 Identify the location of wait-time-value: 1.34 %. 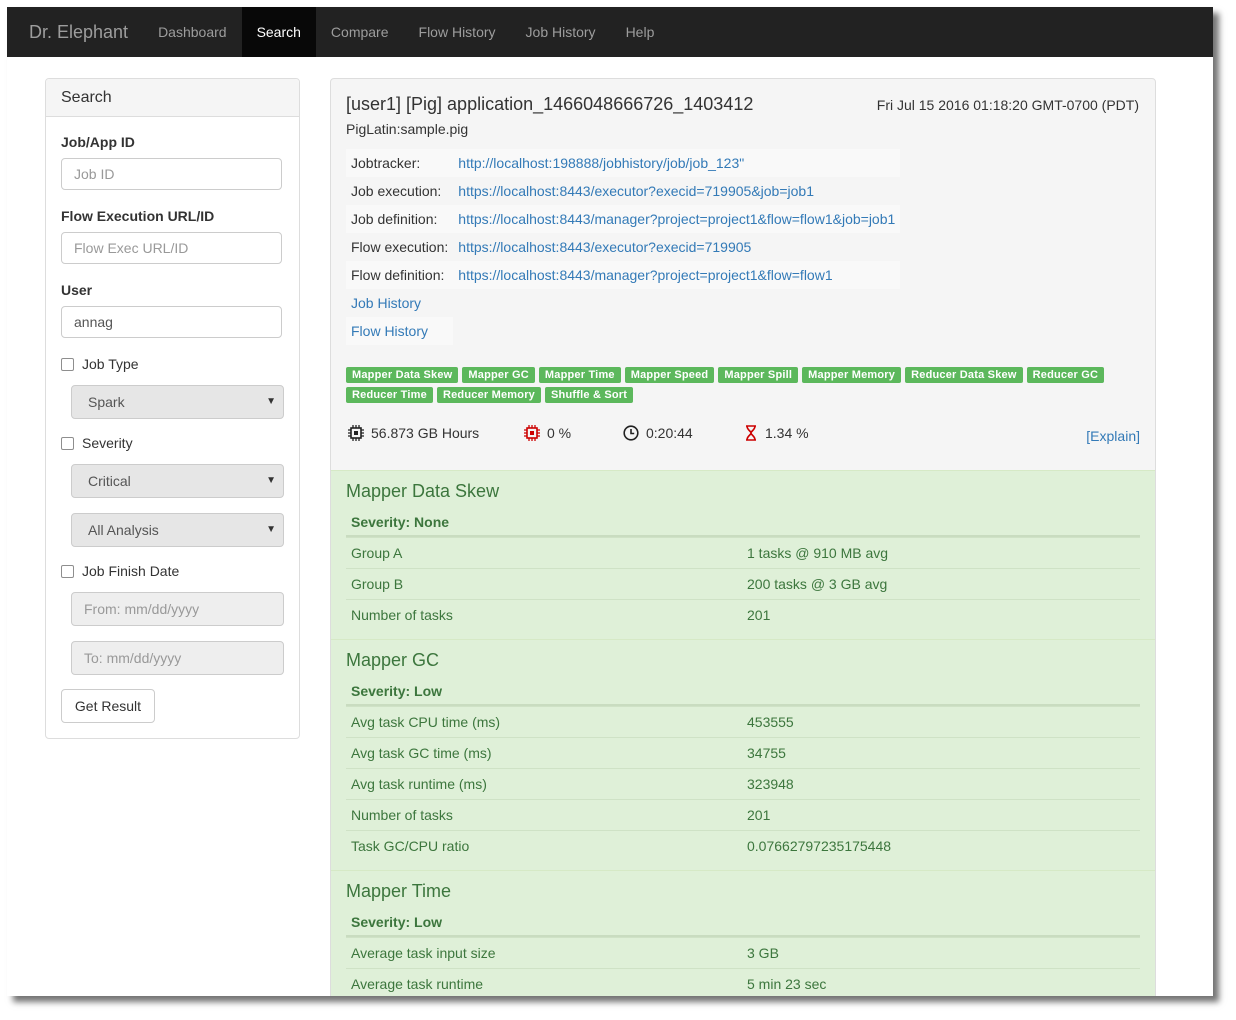
(787, 433).